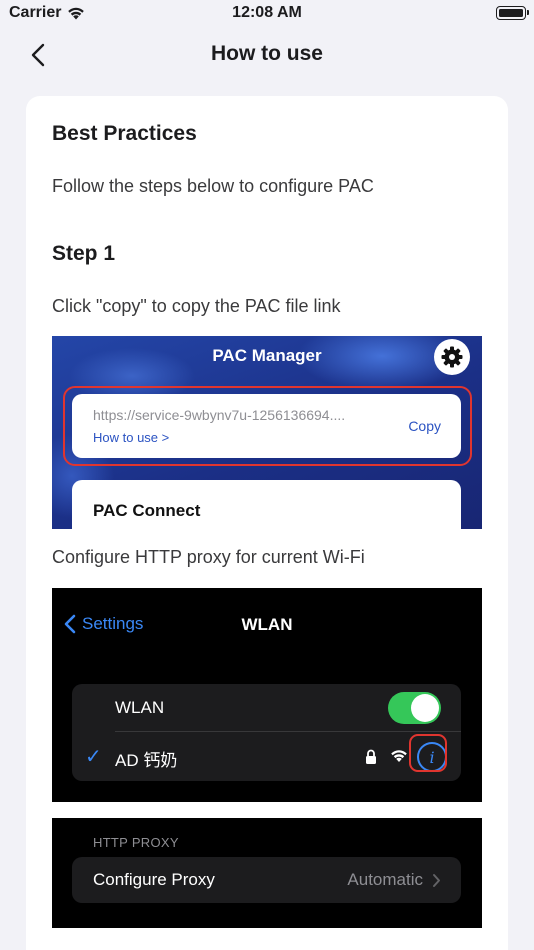 The width and height of the screenshot is (534, 950). I want to click on pac-connect-card: PAC Connect, so click(266, 504).